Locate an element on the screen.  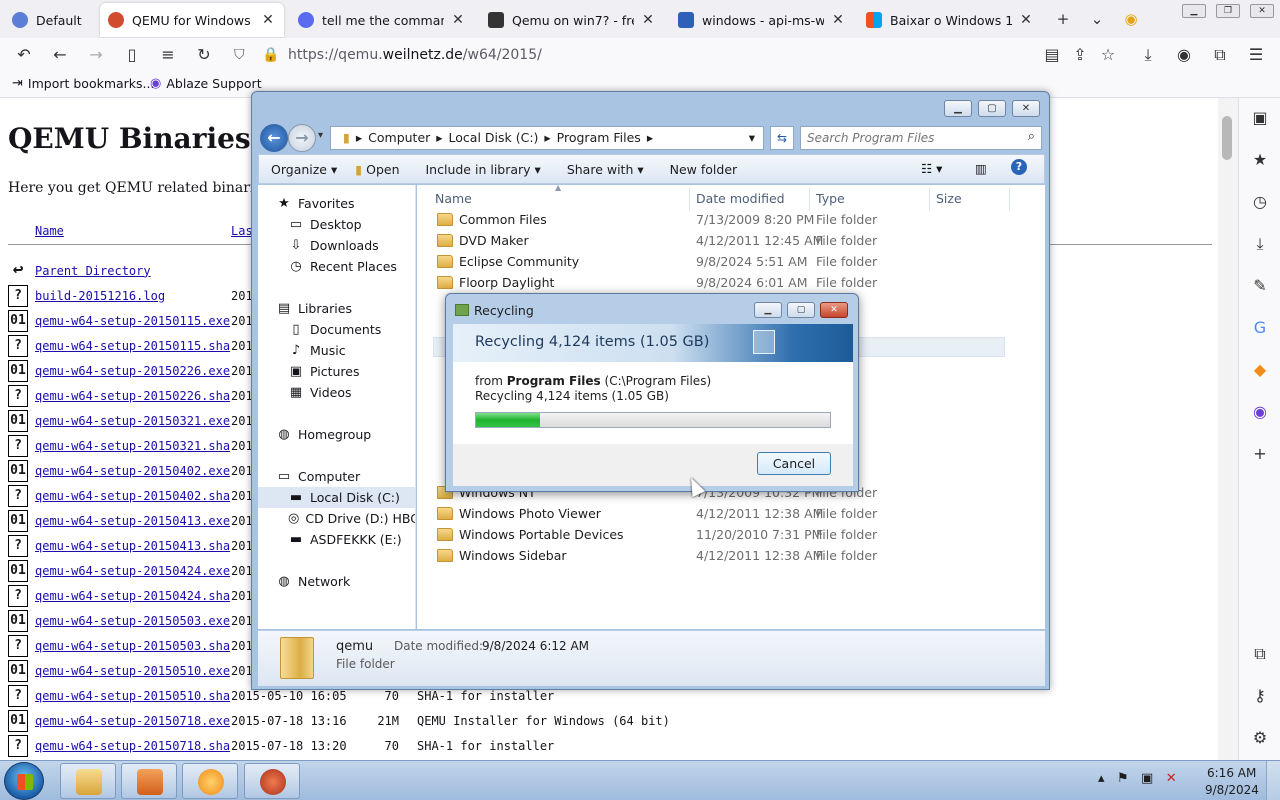
tab-qemu-for-windows: QEMU for Windows – Ins ✕ is located at coordinates (192, 20).